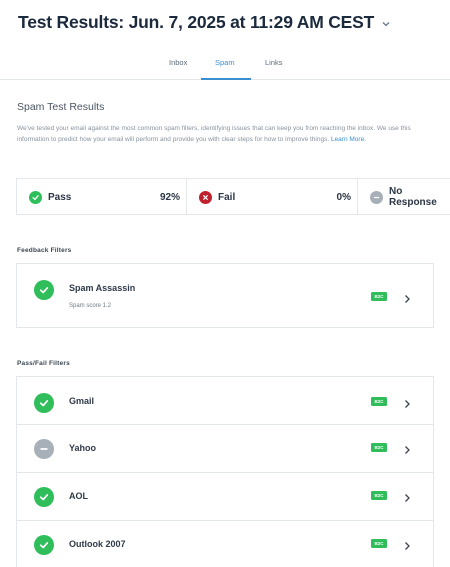  I want to click on summary-pass-value: 92%, so click(169, 197).